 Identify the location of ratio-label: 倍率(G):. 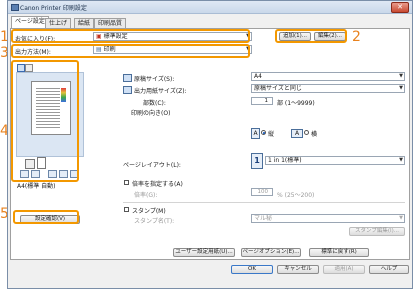
(146, 195).